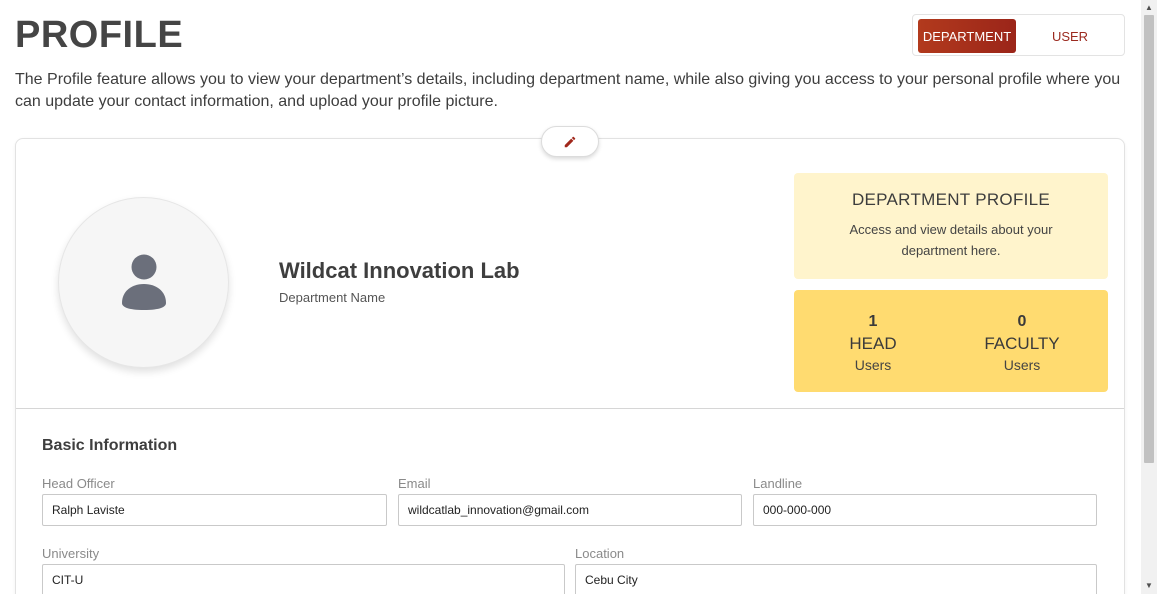 The image size is (1157, 594). Describe the element at coordinates (399, 270) in the screenshot. I see `department-name: Wildcat Innovation Lab` at that location.